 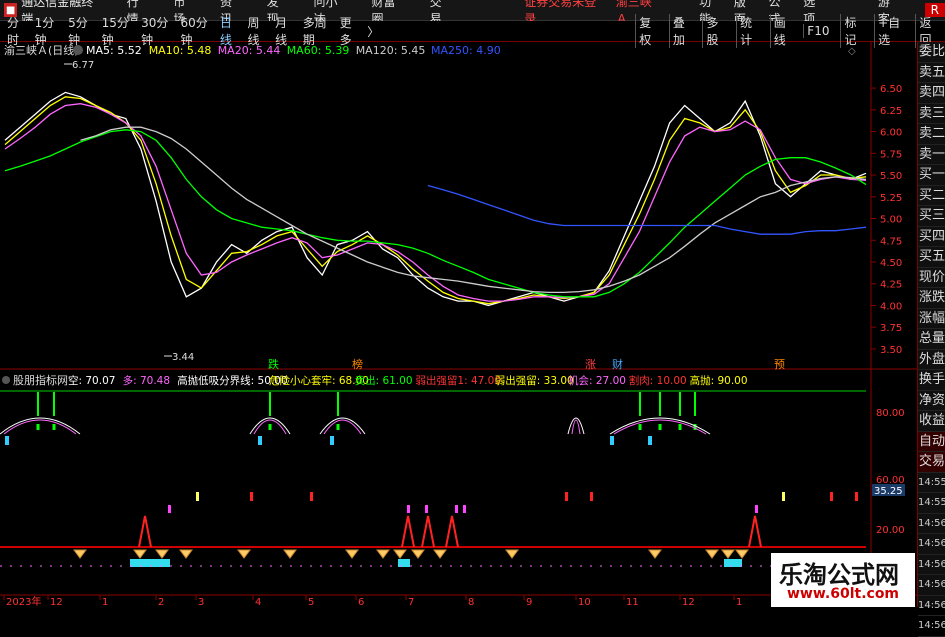 I want to click on x-axis: 2023年 12 1 2 3 4 5 6 7 8 9 10 11 12 1, so click(x=372, y=601).